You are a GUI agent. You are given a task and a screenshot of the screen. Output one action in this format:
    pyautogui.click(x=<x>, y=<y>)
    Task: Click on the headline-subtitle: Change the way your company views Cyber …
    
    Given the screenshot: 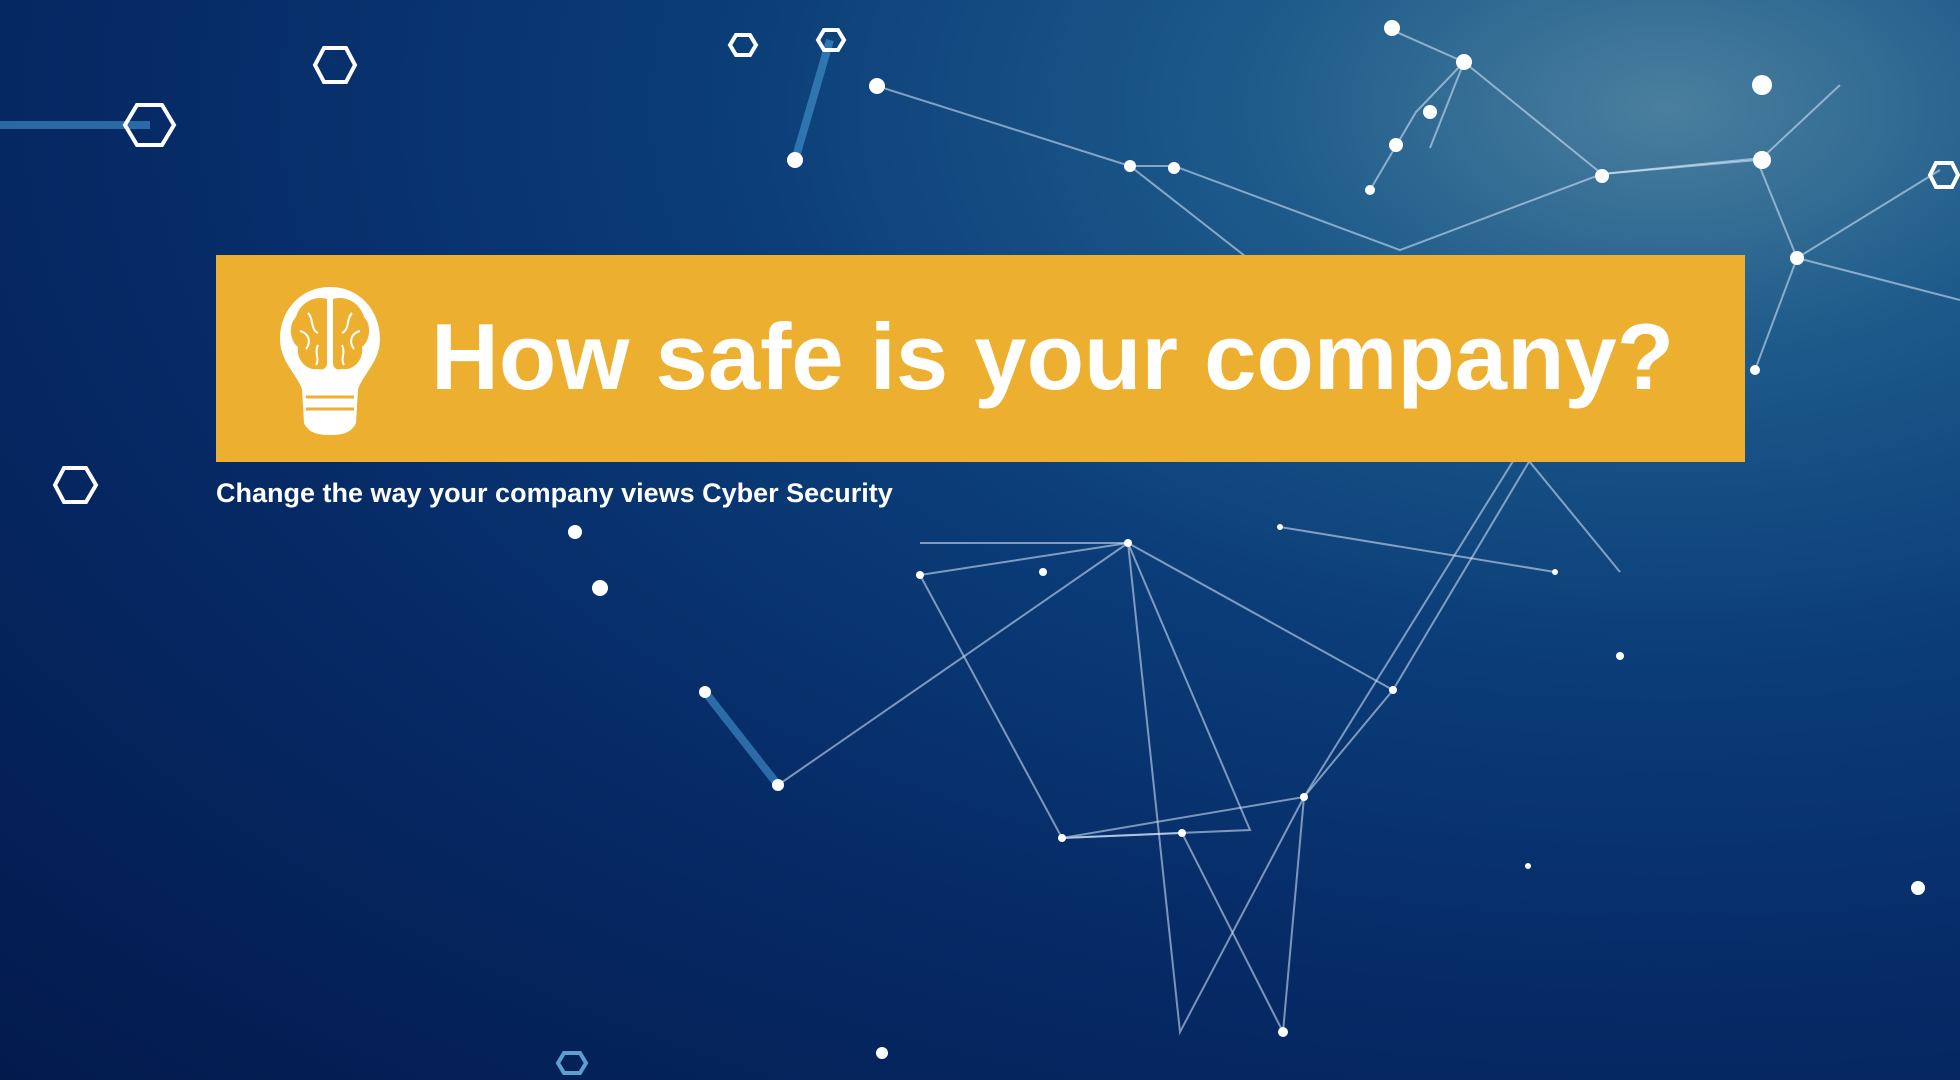 What is the action you would take?
    pyautogui.click(x=554, y=493)
    